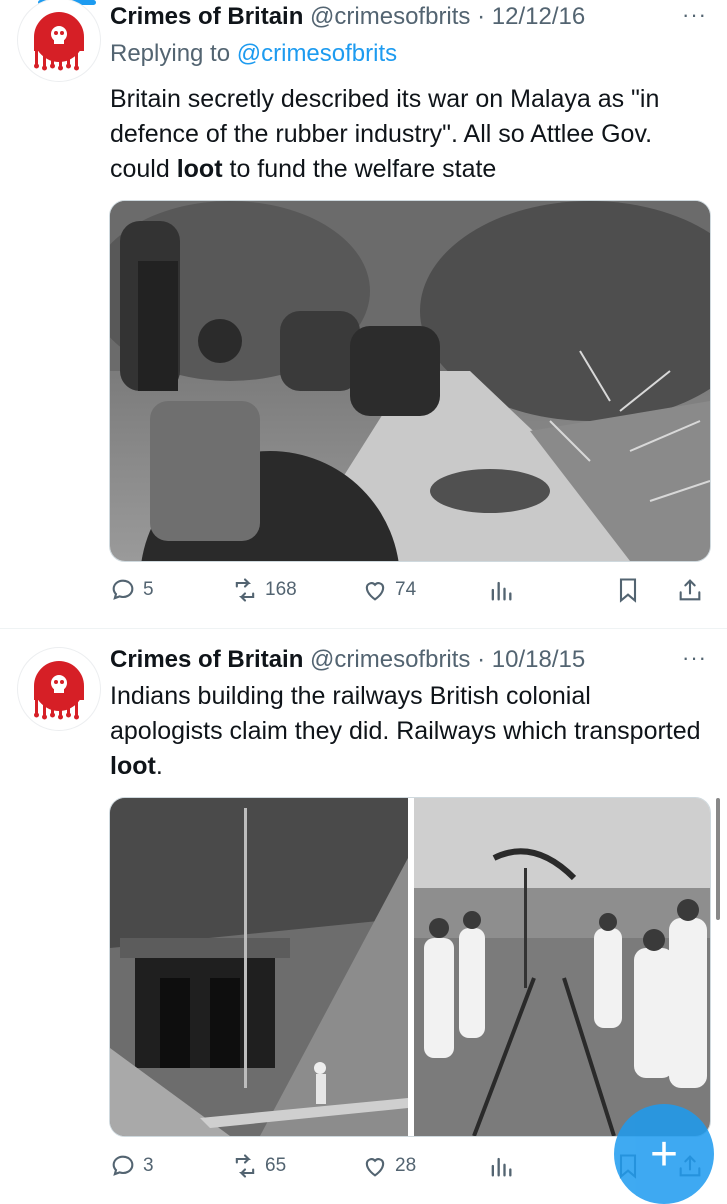 The height and width of the screenshot is (1204, 727). Describe the element at coordinates (628, 590) in the screenshot. I see `bookmark-icon` at that location.